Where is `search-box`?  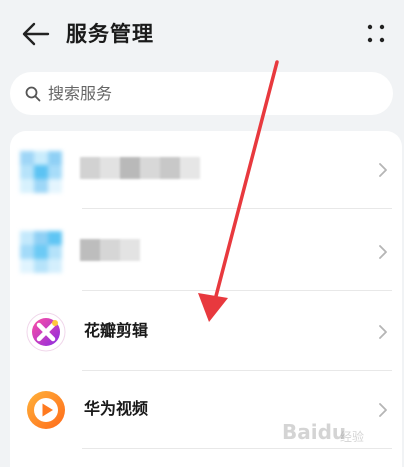 search-box is located at coordinates (201, 93).